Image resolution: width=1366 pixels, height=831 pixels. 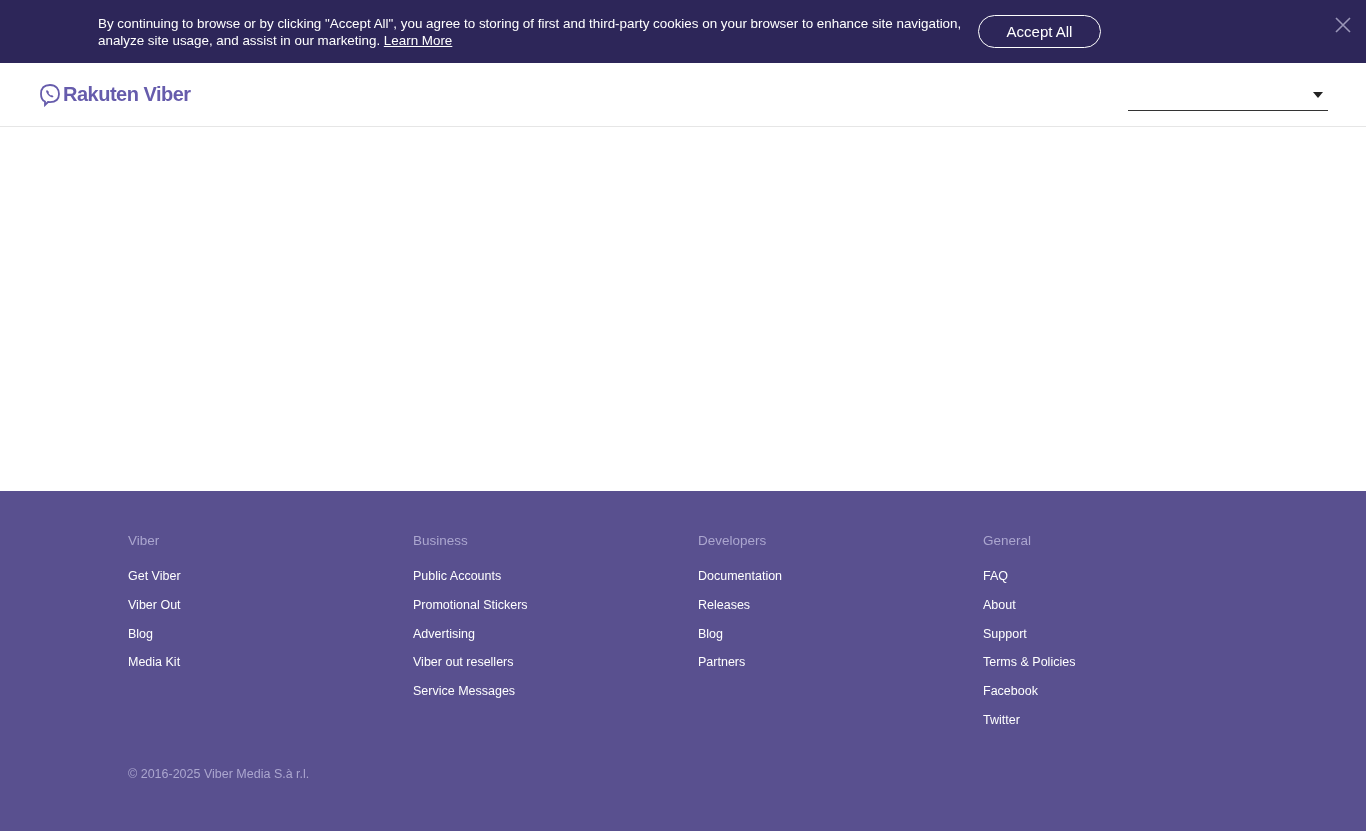 What do you see at coordinates (127, 94) in the screenshot?
I see `logo-wordmark: Rakuten Viber` at bounding box center [127, 94].